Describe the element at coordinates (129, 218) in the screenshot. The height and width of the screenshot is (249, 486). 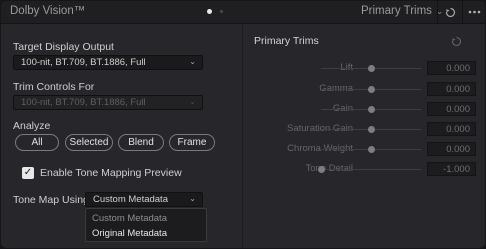
I see `menu-item-custom-metadata: Custom Metadata` at that location.